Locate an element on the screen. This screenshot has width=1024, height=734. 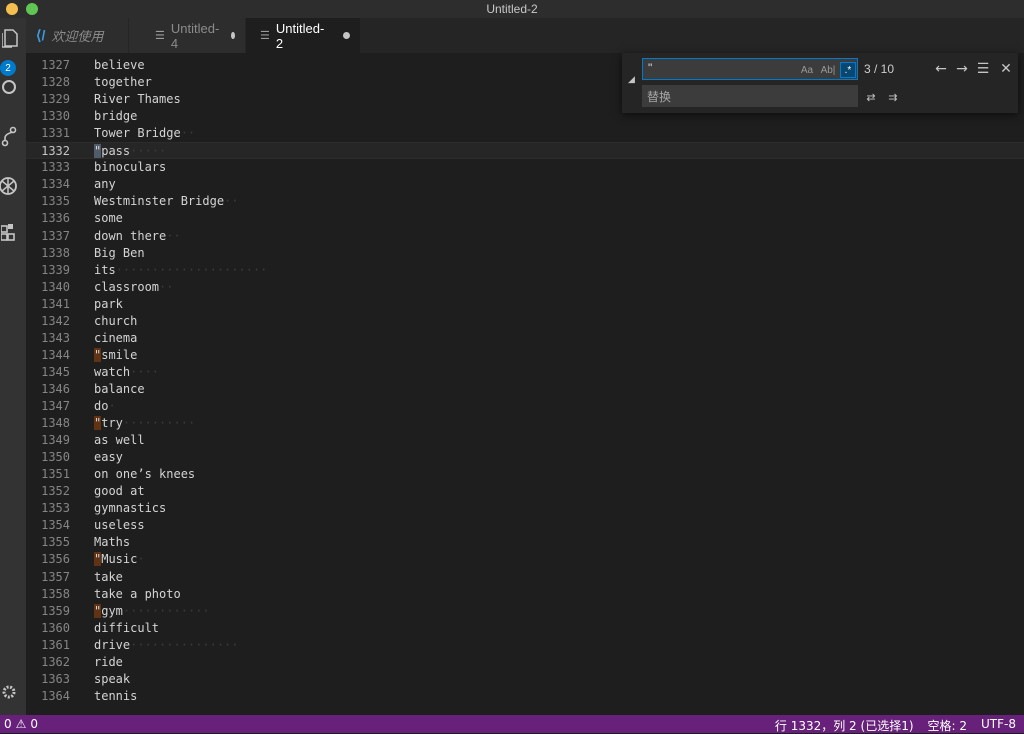
code-line: 1361 drive··············· is located at coordinates (525, 645).